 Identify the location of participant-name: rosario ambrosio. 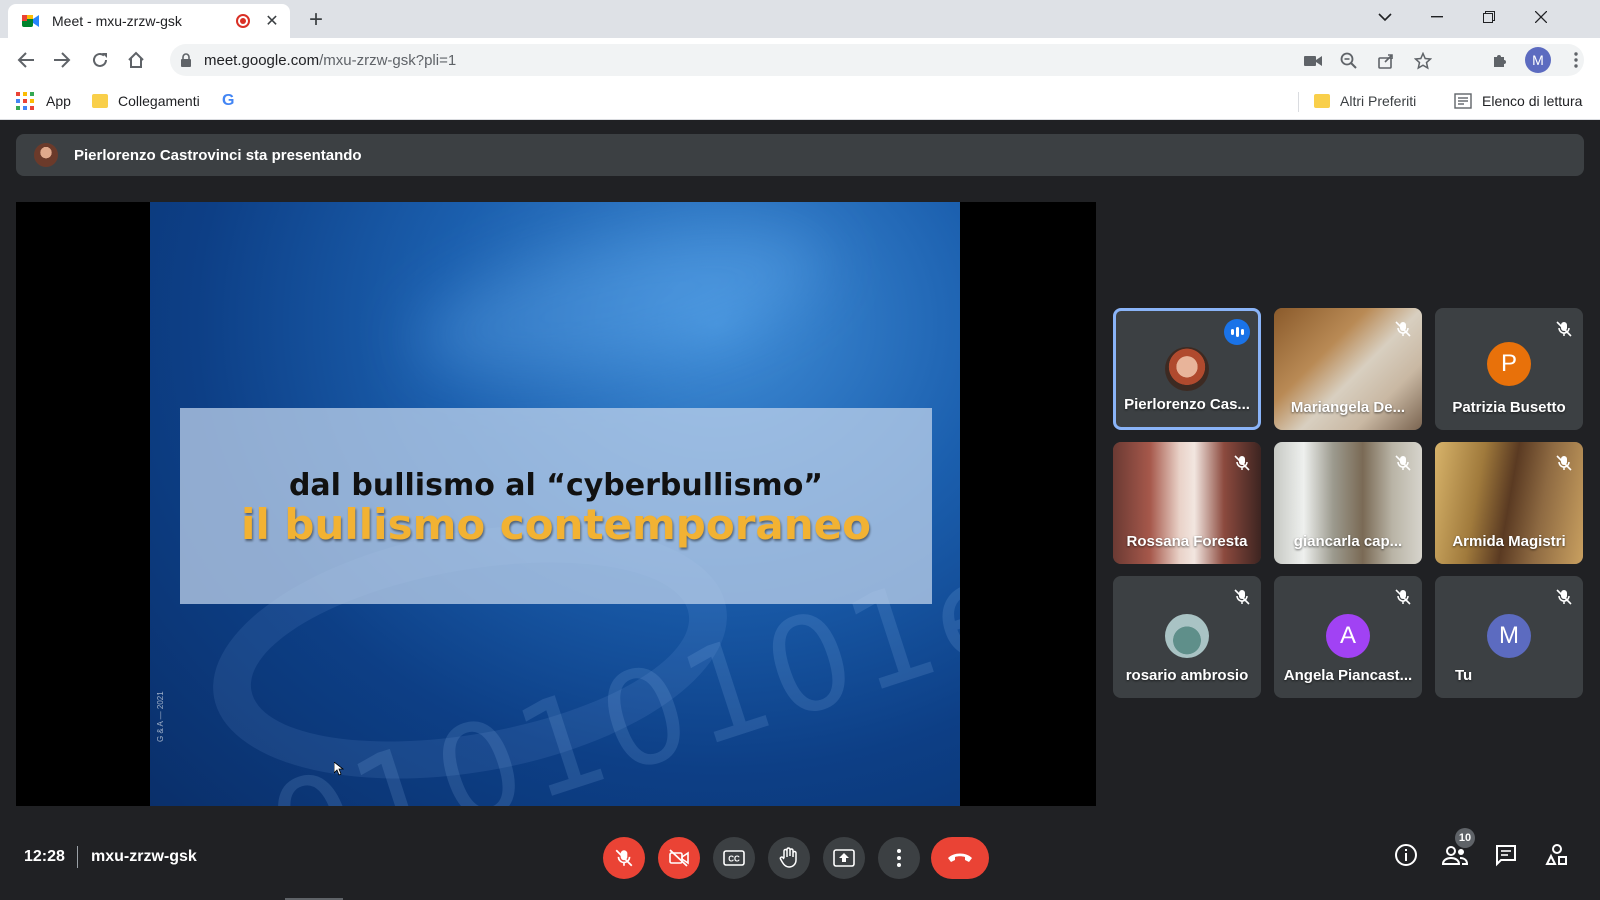
(1187, 675).